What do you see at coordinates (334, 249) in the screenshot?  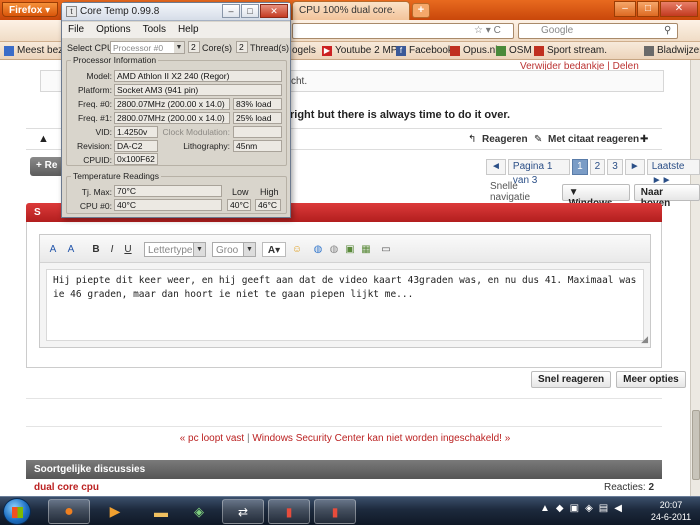 I see `unlink-icon: ◍` at bounding box center [334, 249].